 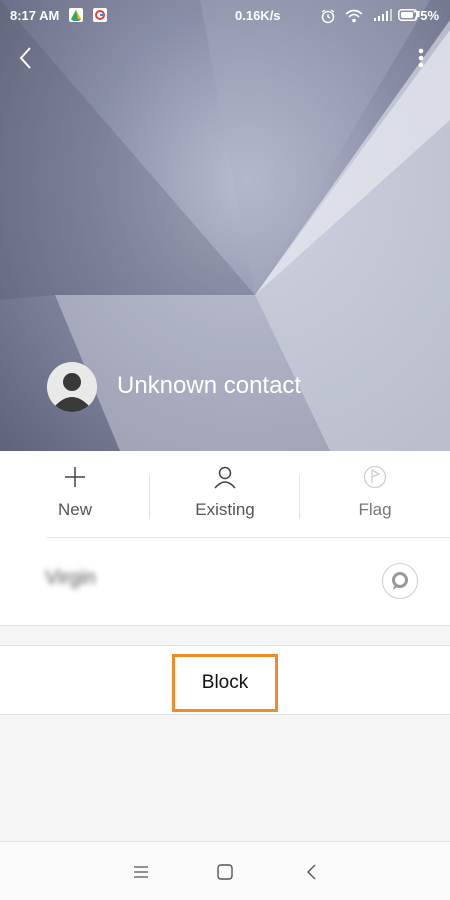 I want to click on menu-button, so click(x=141, y=872).